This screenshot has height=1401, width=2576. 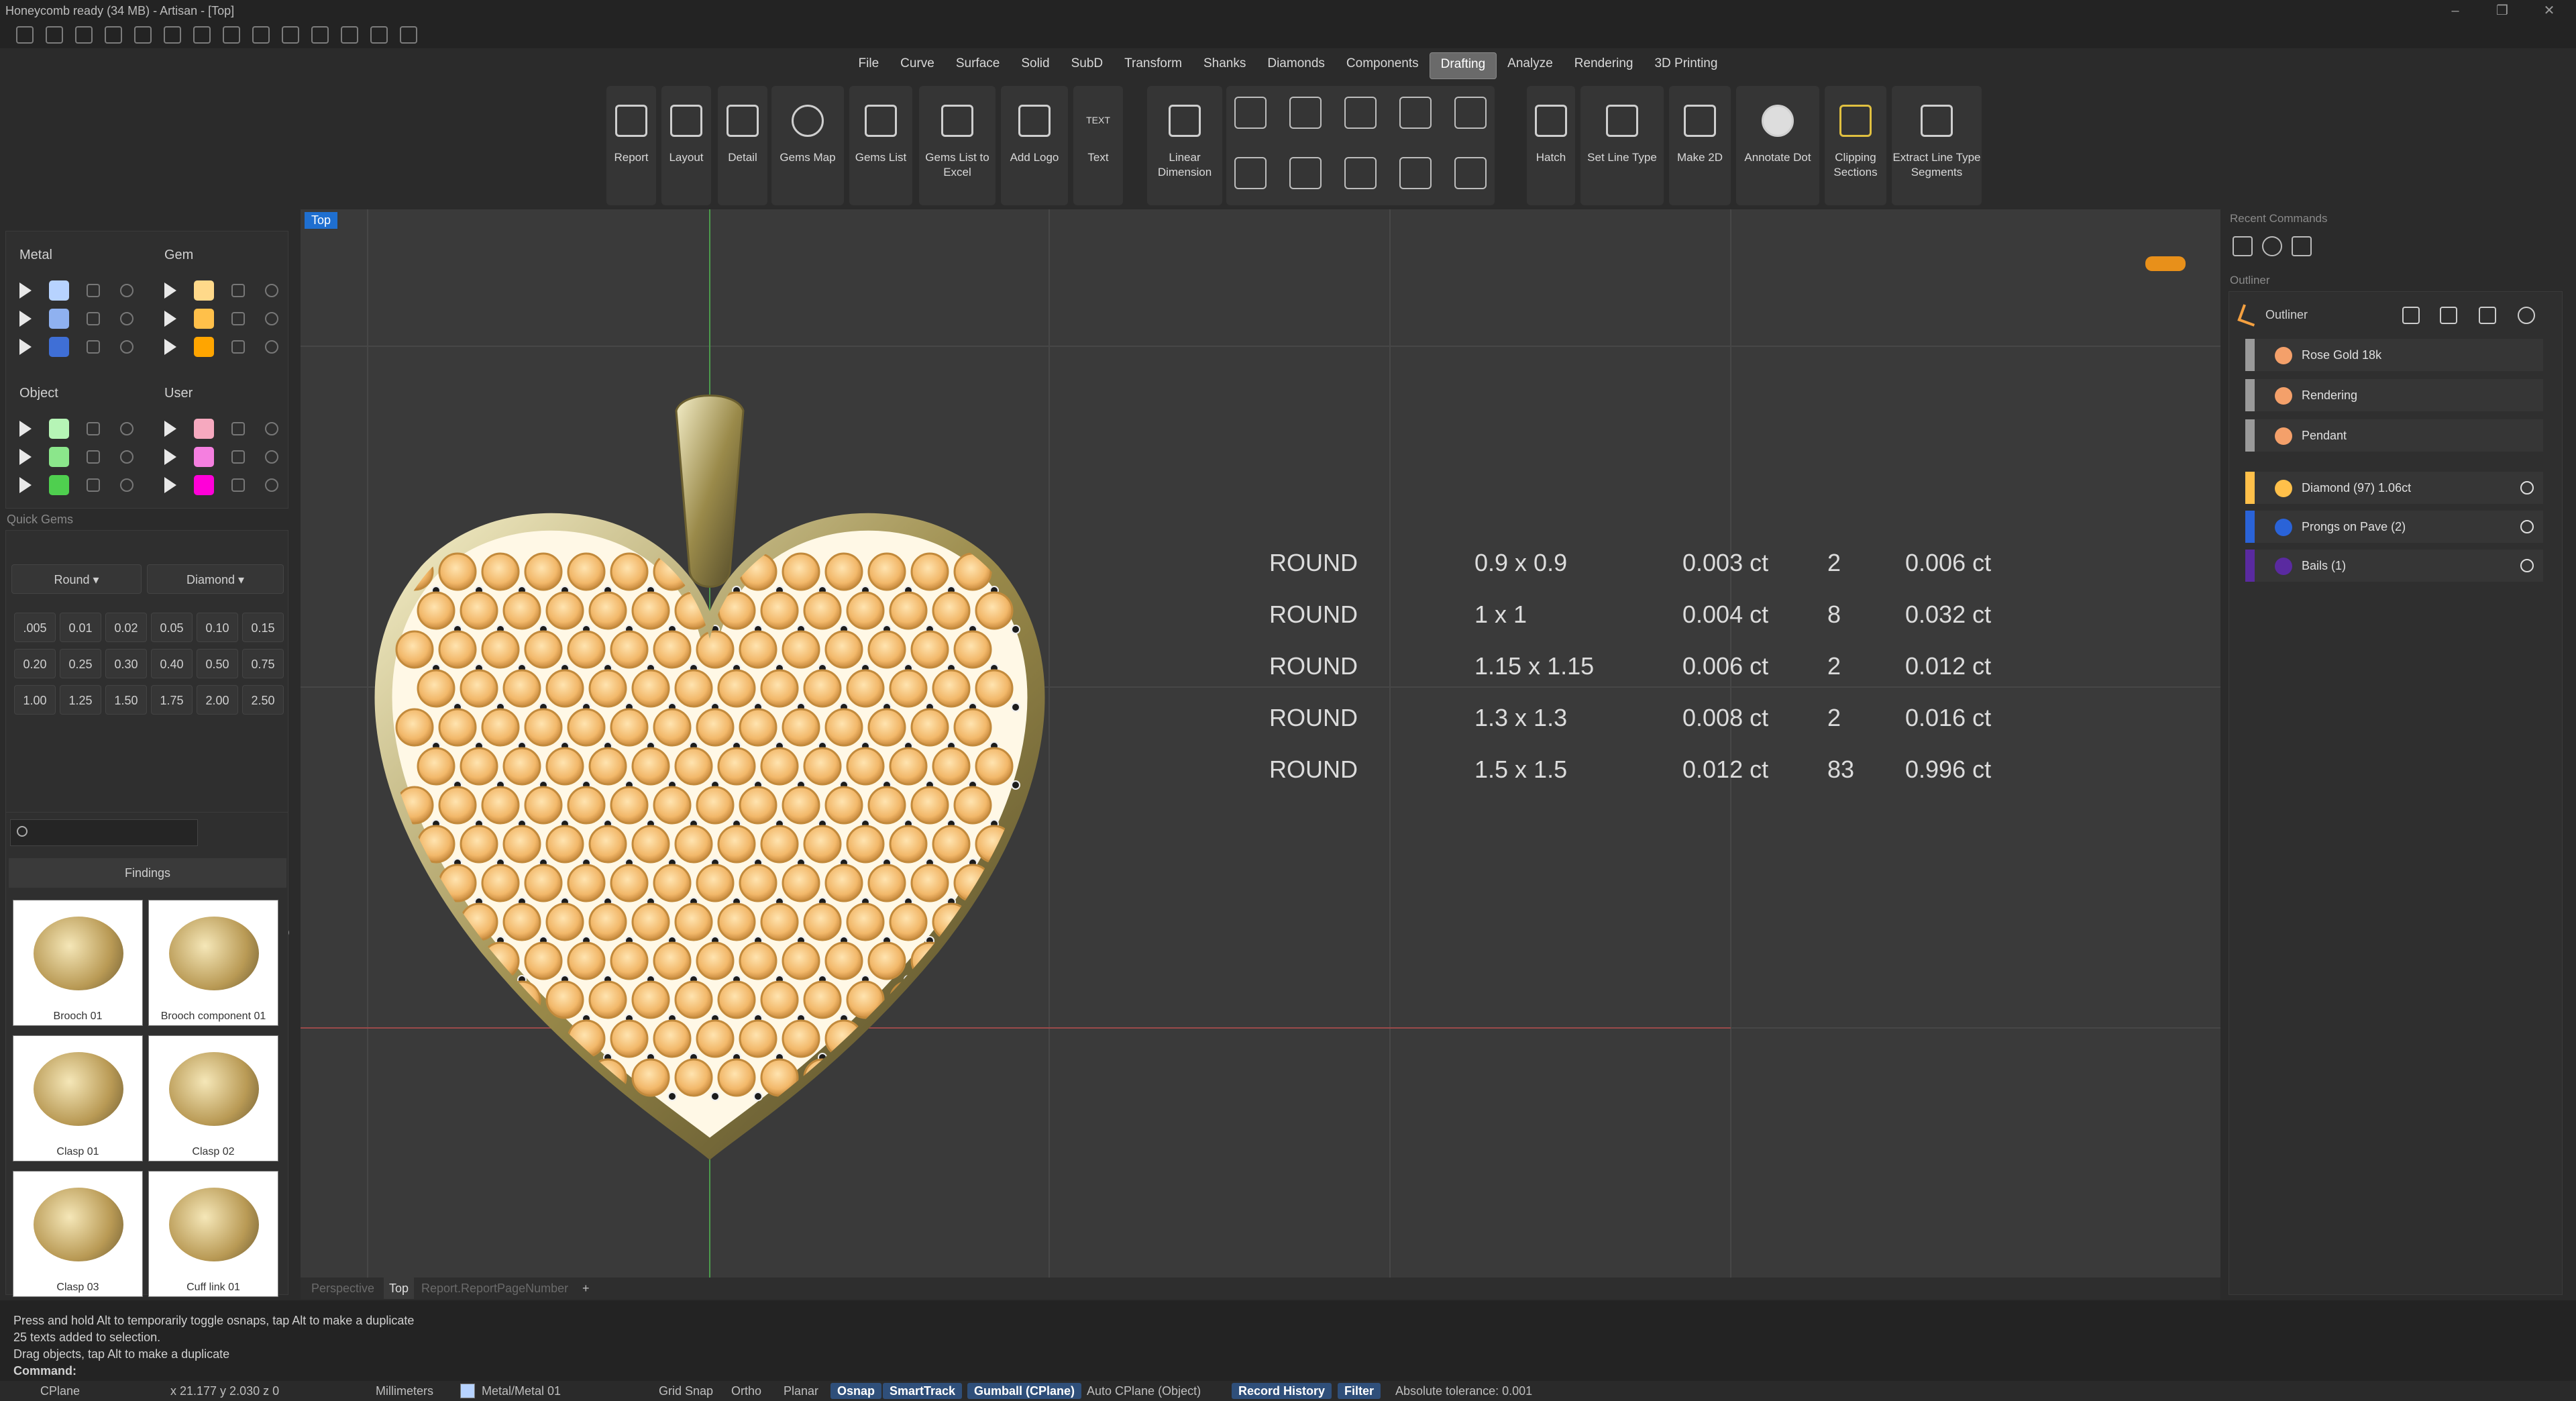 I want to click on menu-shanks: Shanks, so click(x=1224, y=65).